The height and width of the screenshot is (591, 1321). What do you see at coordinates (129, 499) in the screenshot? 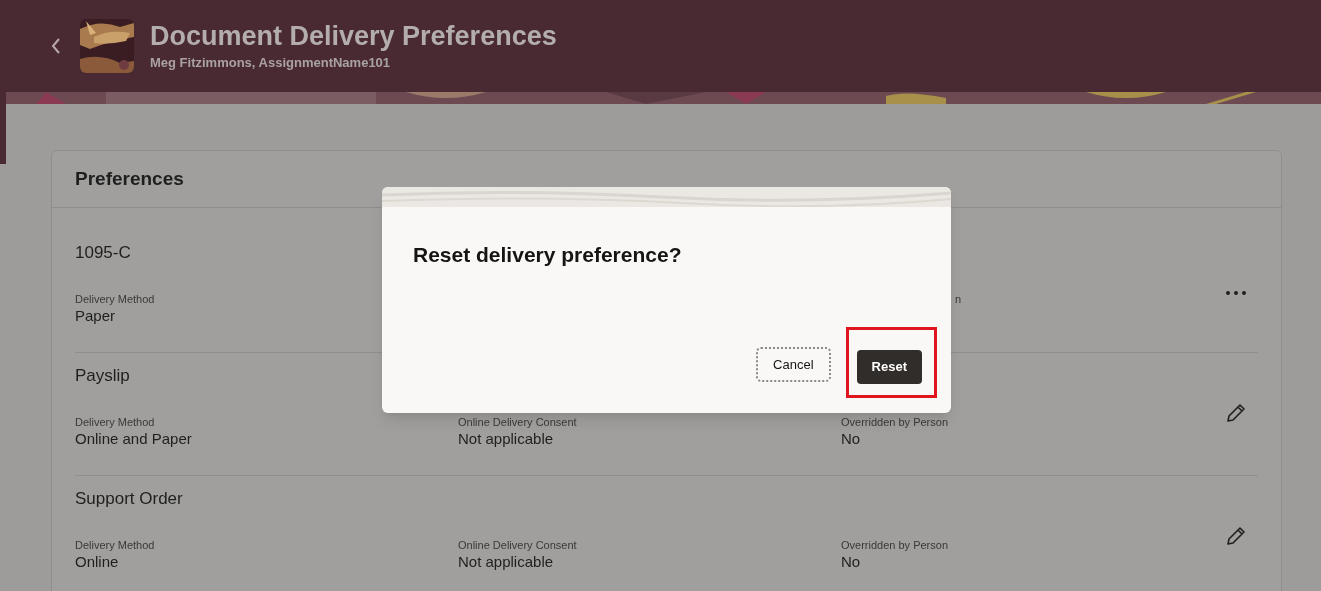
I see `document-name: Support Order` at bounding box center [129, 499].